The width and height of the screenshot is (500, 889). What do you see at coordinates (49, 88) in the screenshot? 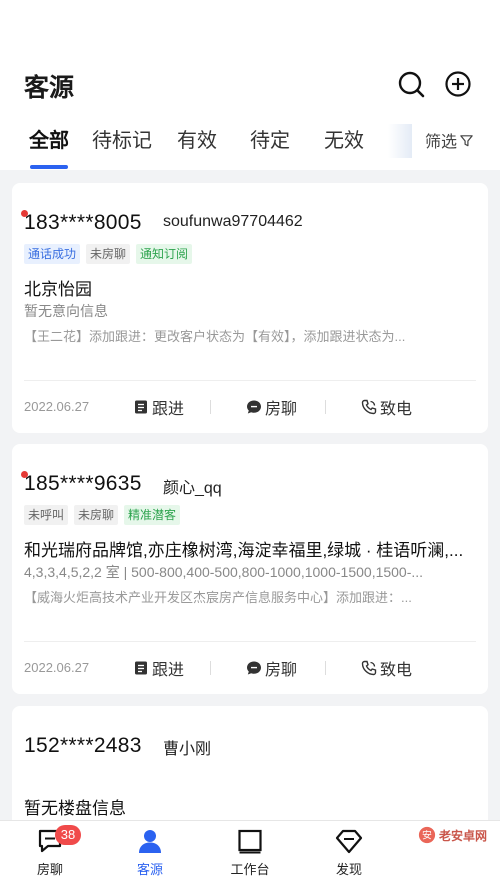
I see `page-title: 客源` at bounding box center [49, 88].